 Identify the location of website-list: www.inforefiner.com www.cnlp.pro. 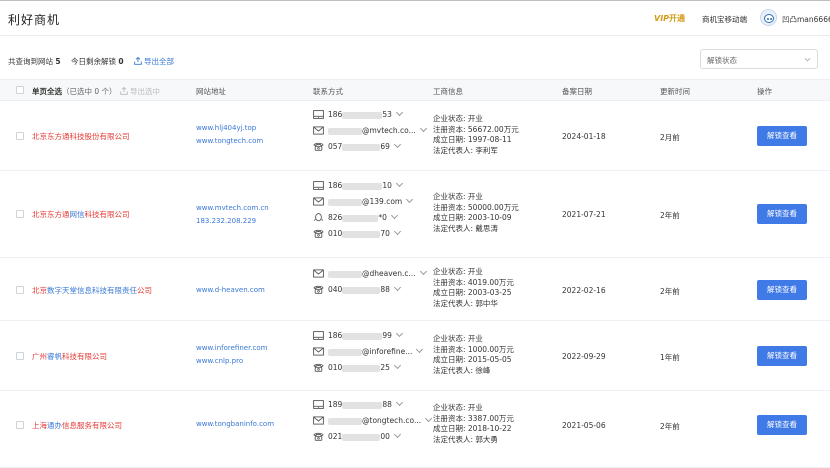
(231, 355).